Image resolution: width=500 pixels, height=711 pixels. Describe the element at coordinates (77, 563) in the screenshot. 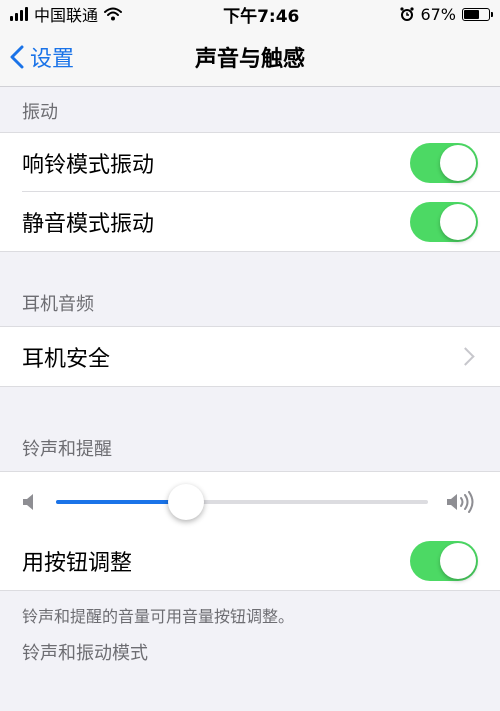

I see `button-adjust-label: 用按钮调整` at that location.